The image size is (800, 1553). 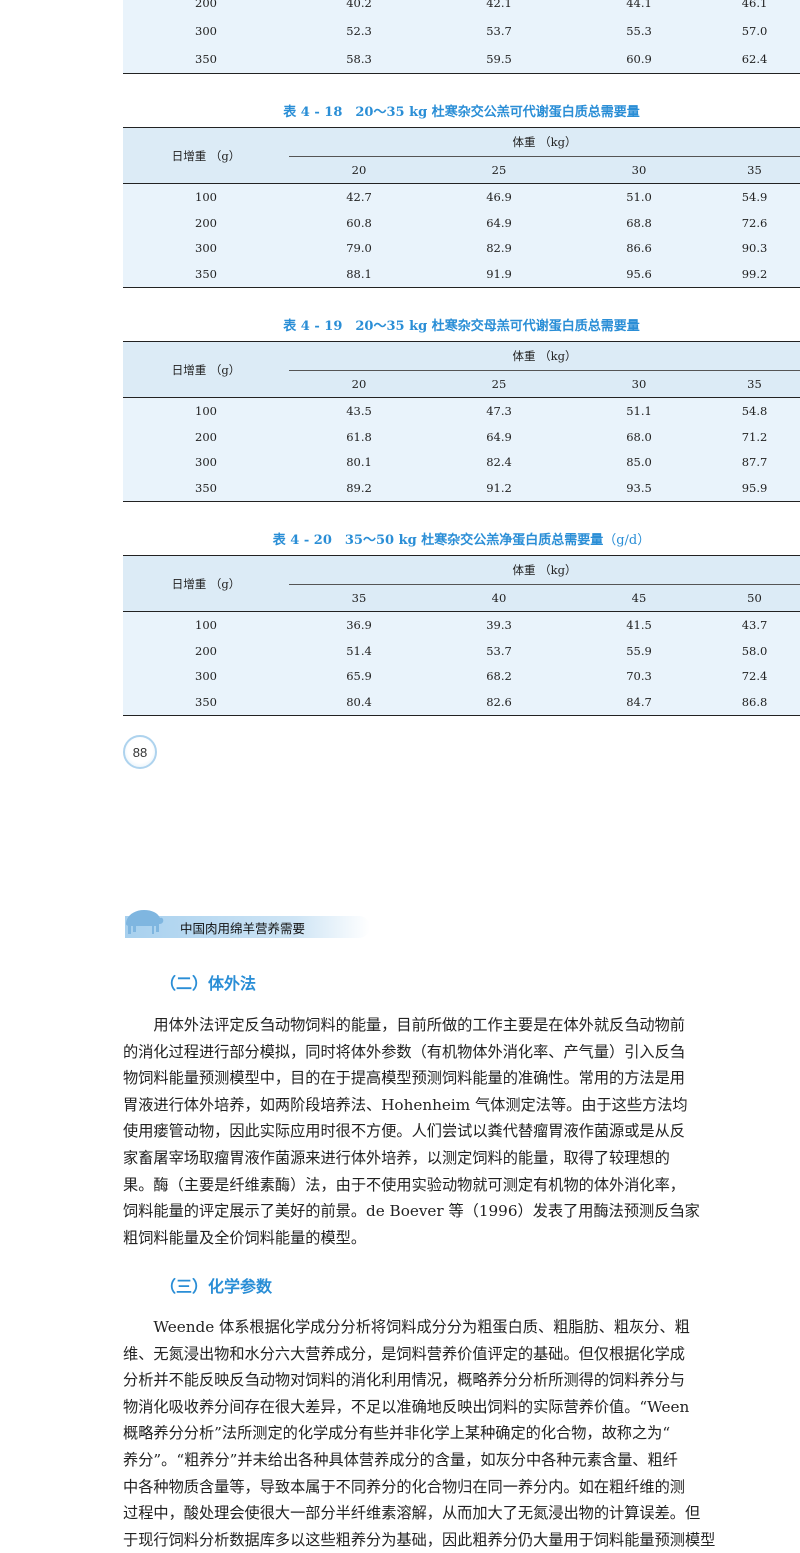 What do you see at coordinates (754, 410) in the screenshot?
I see `table-cell: 54.8` at bounding box center [754, 410].